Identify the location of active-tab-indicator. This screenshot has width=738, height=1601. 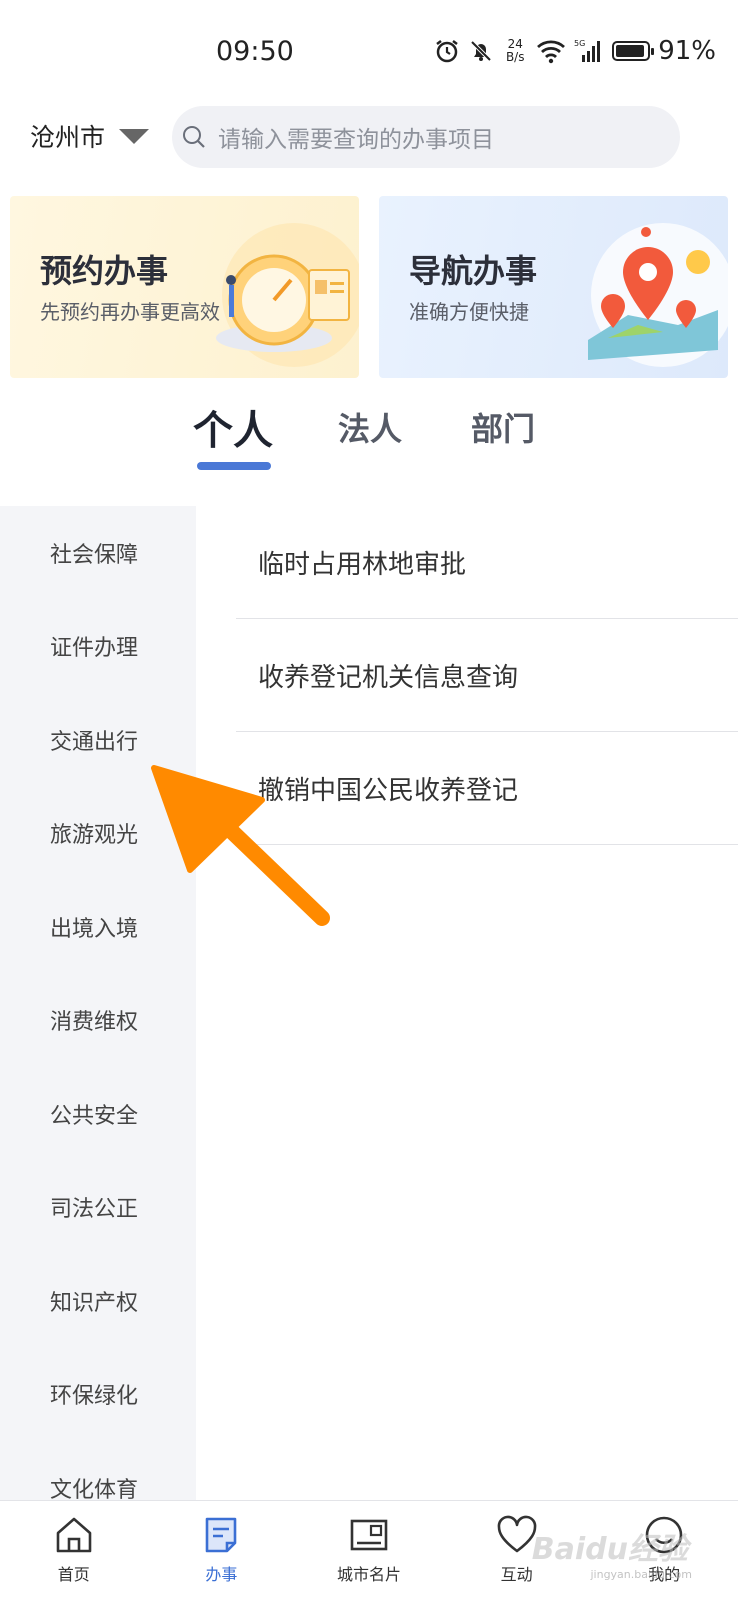
(234, 466).